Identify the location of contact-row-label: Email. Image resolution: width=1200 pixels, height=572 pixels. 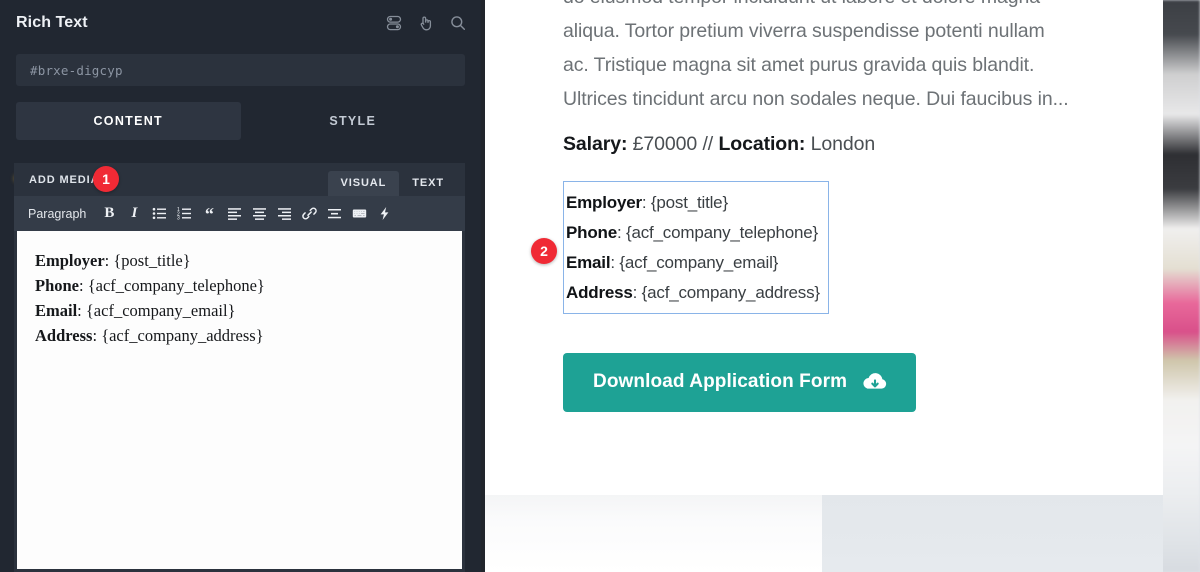
(588, 262).